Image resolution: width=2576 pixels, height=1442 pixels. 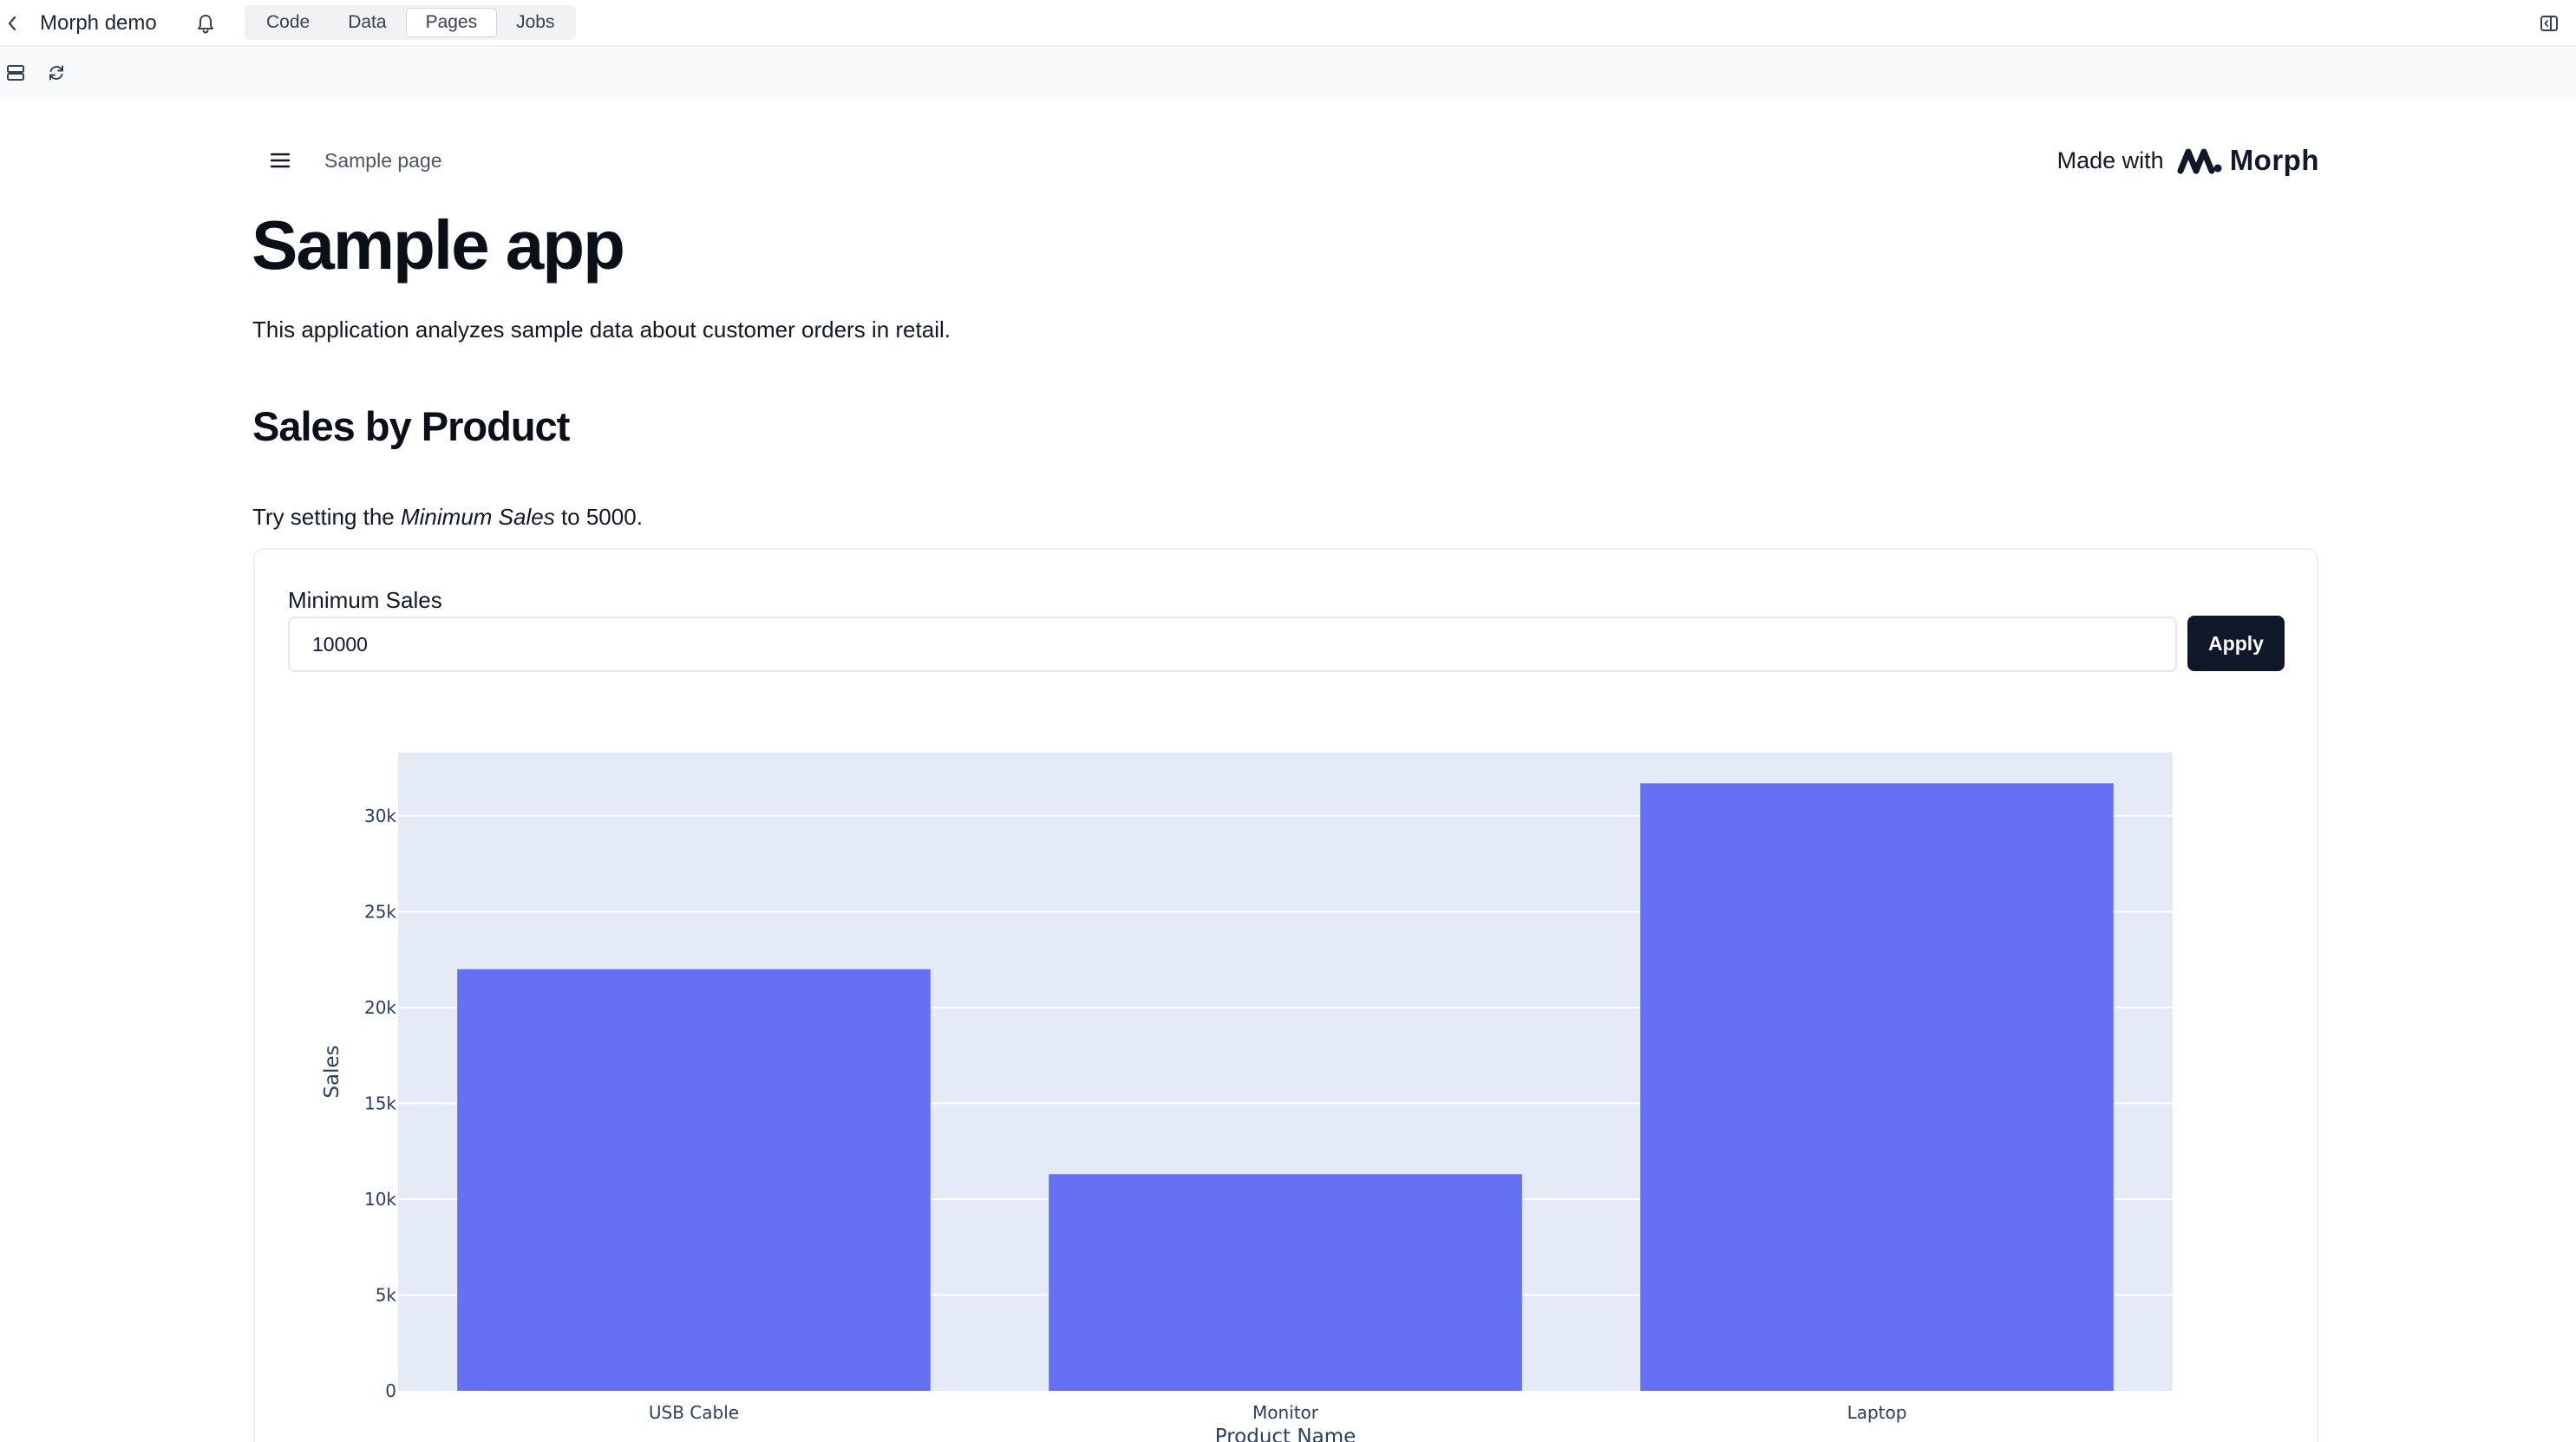 What do you see at coordinates (2199, 161) in the screenshot?
I see `morph-logo-icon` at bounding box center [2199, 161].